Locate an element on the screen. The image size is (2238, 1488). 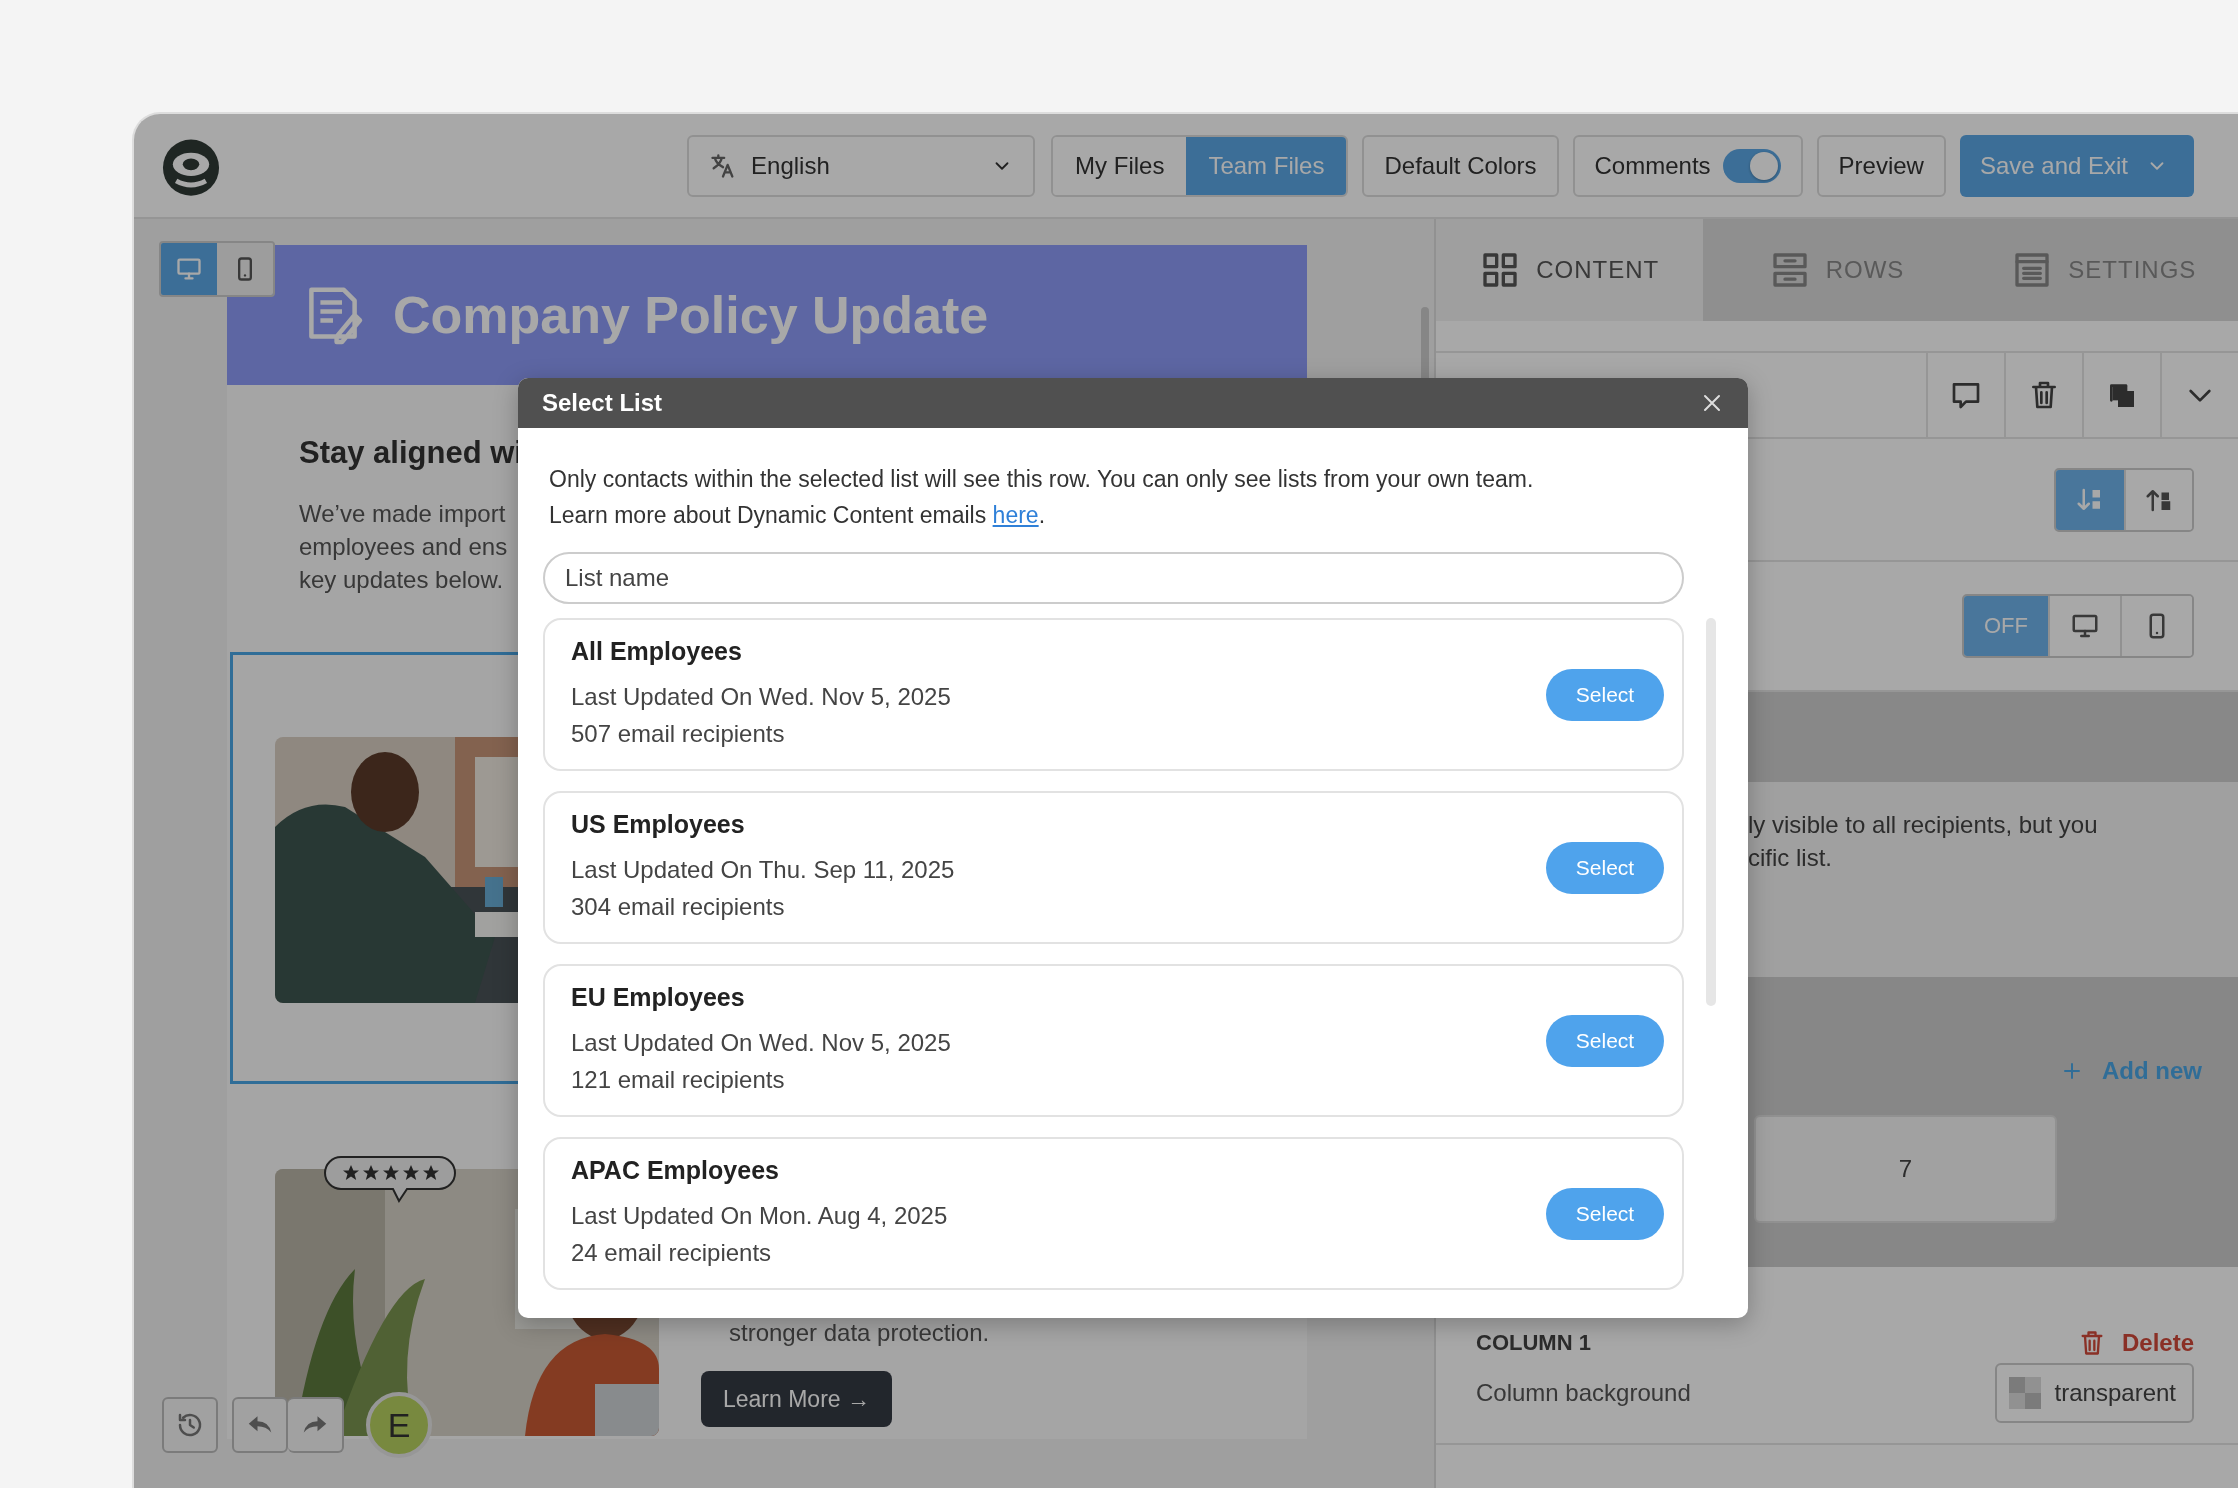
mobile-button is located at coordinates (2156, 626).